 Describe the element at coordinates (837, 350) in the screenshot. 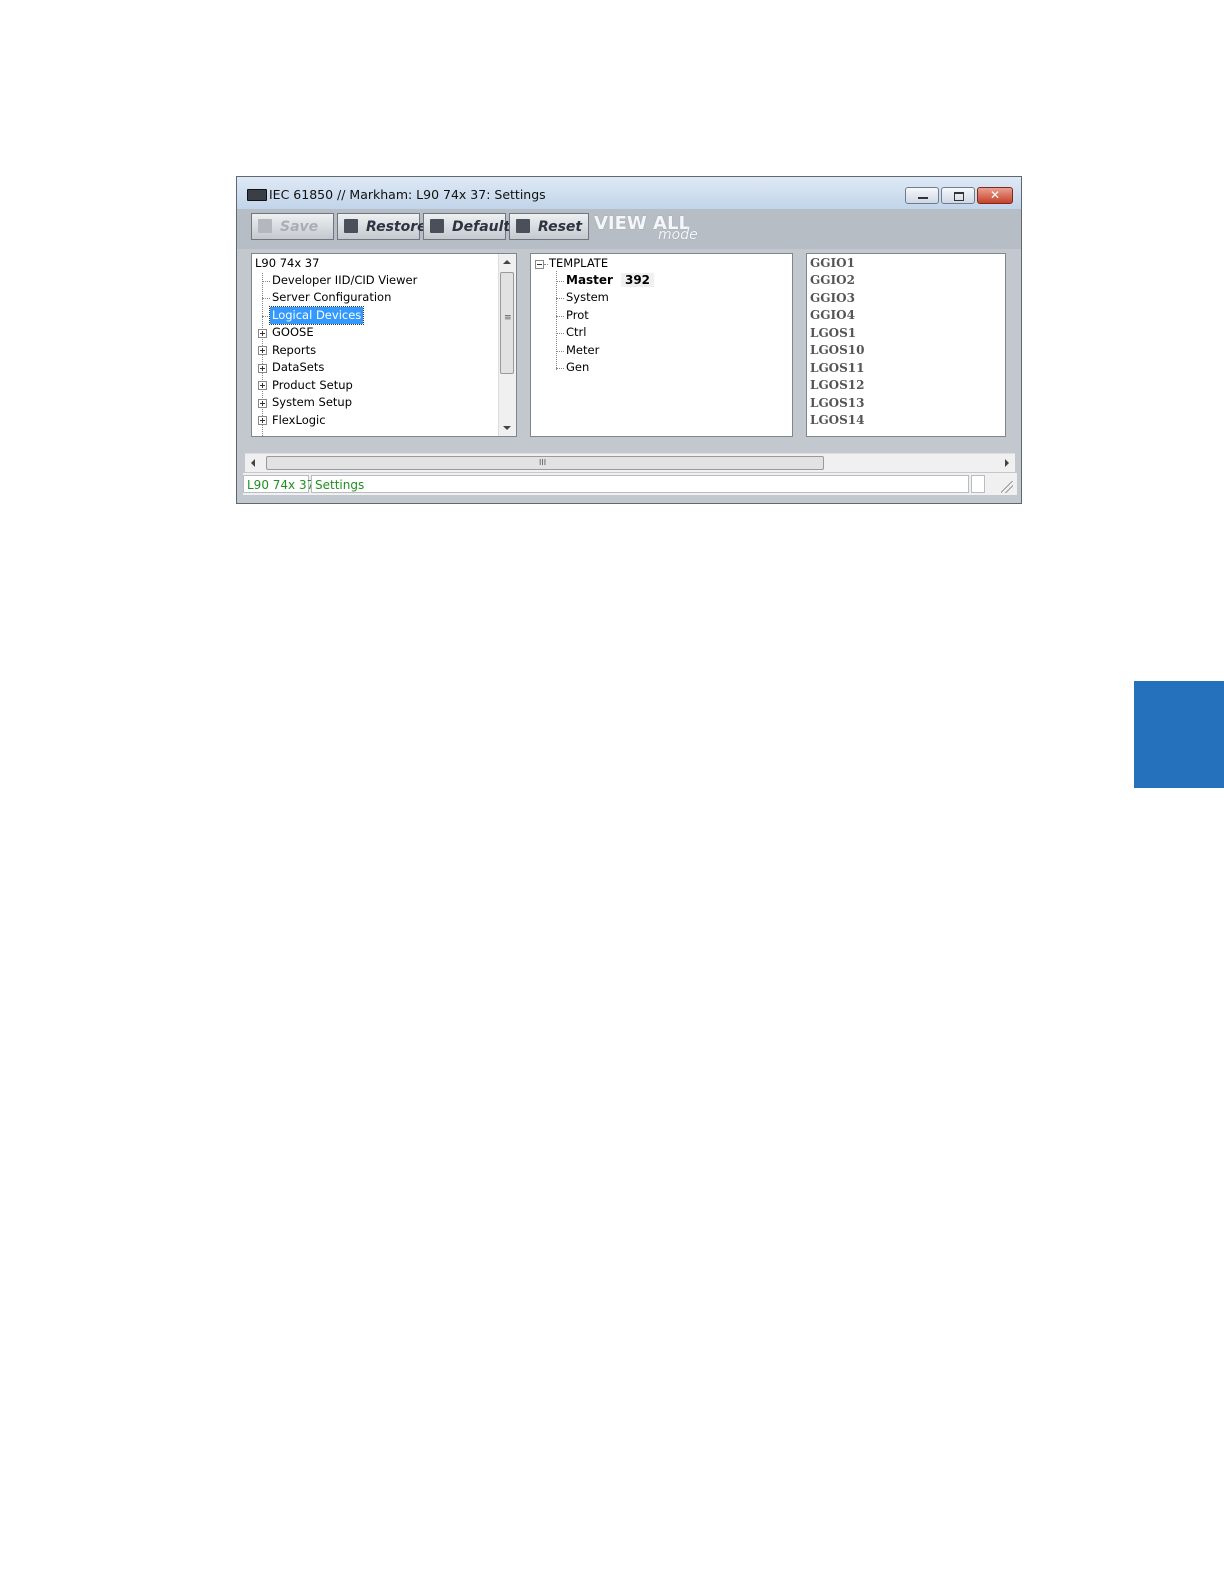

I see `list-item: LGOS10` at that location.